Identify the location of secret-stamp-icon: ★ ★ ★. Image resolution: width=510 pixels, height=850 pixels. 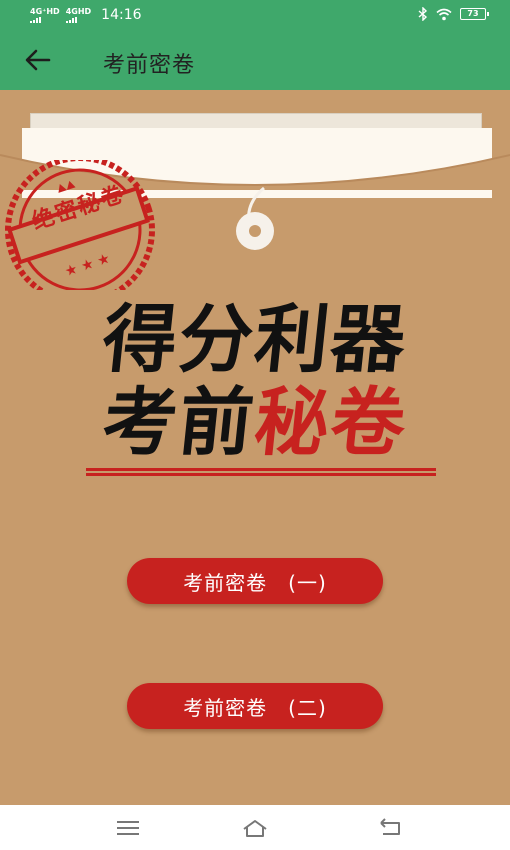
(80, 225).